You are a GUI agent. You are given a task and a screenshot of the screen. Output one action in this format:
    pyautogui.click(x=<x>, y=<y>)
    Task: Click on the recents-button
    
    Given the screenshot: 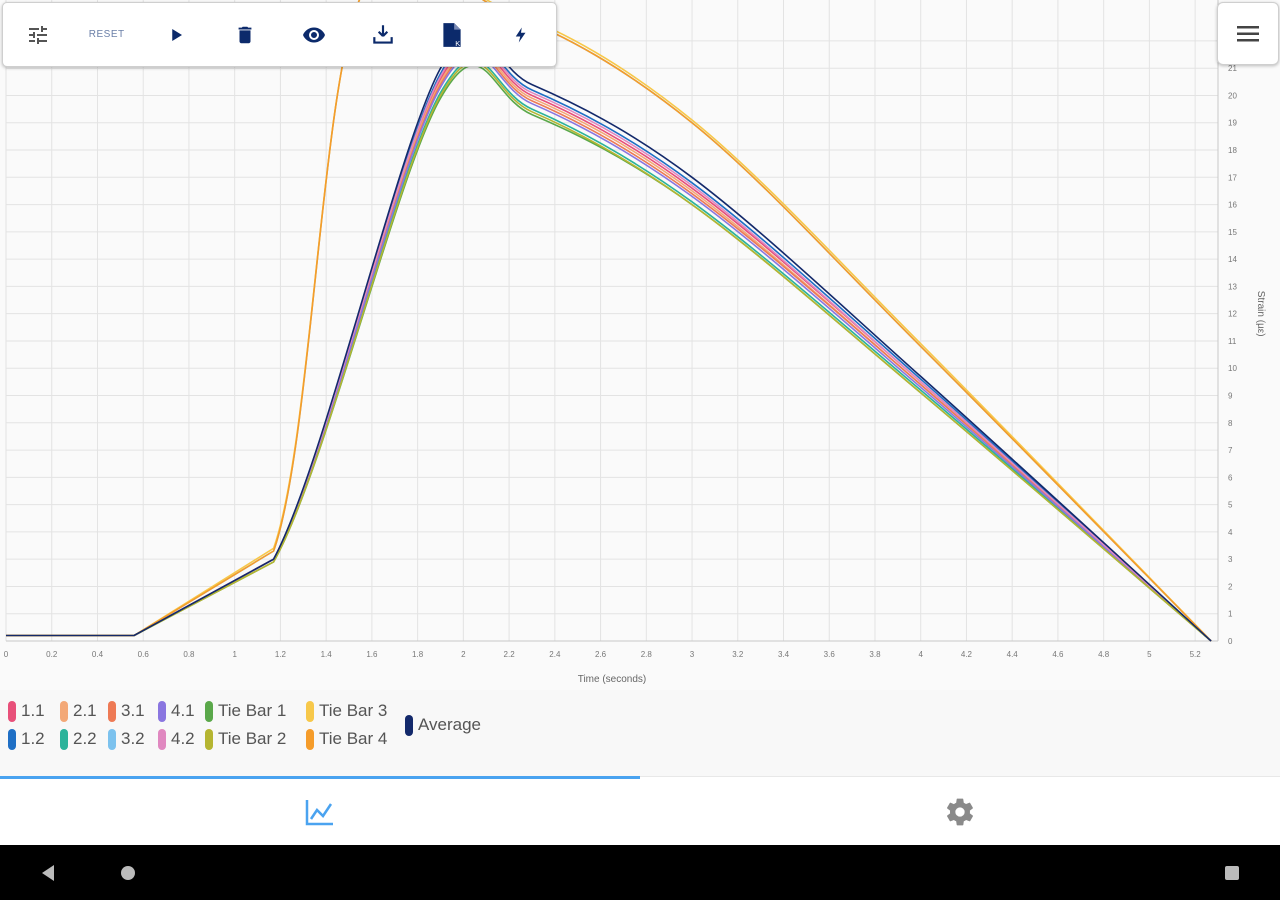 What is the action you would take?
    pyautogui.click(x=1232, y=872)
    